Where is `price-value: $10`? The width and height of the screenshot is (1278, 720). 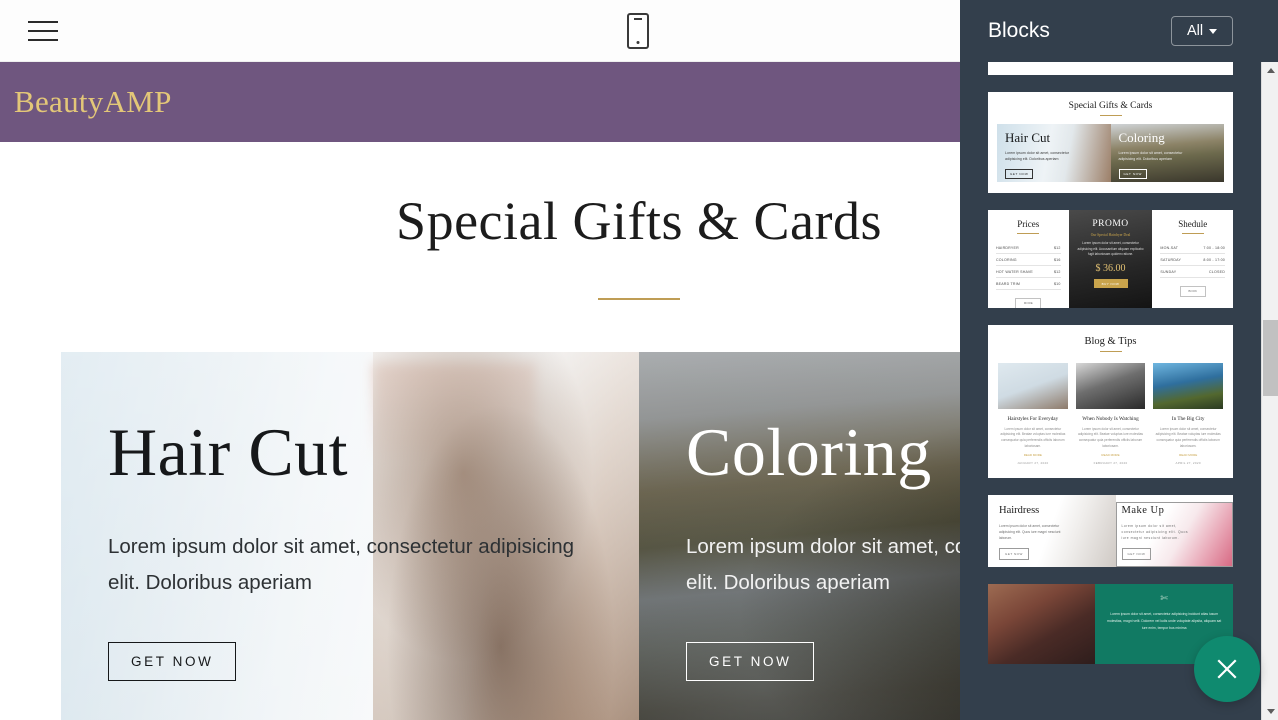 price-value: $10 is located at coordinates (1057, 283).